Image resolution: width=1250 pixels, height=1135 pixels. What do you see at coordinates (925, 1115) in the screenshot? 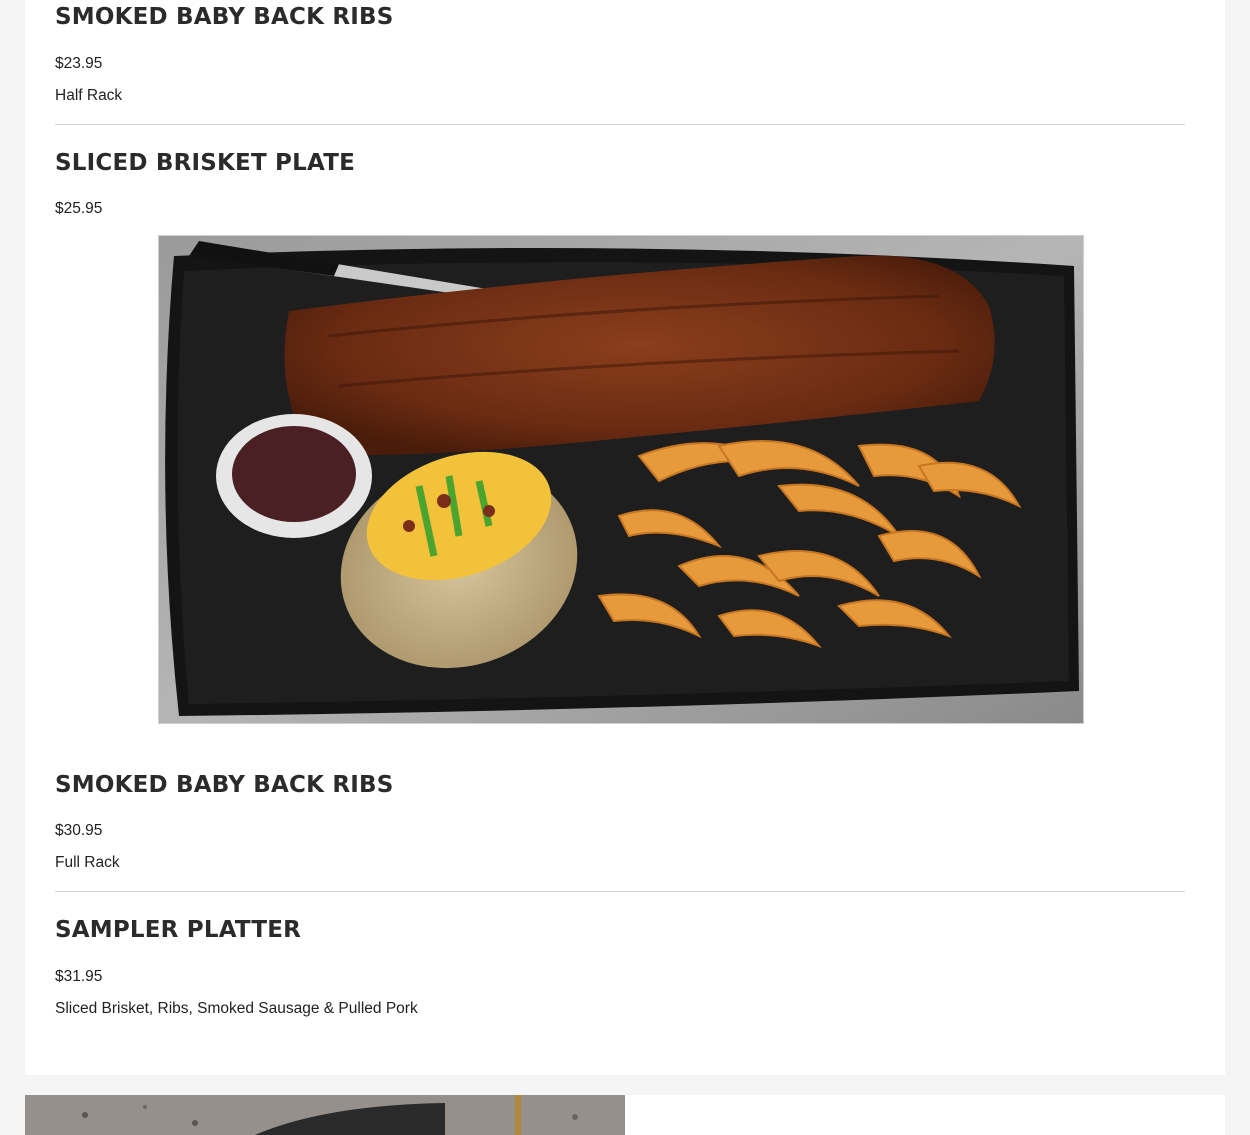
I see `next-item-card` at bounding box center [925, 1115].